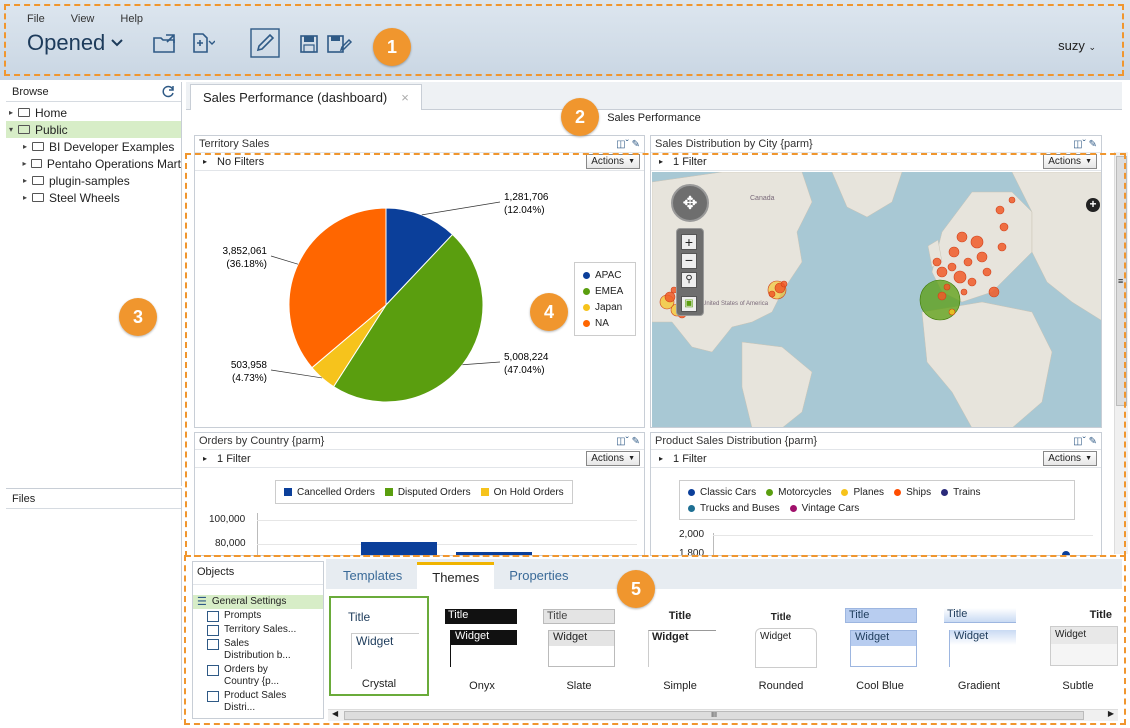 The height and width of the screenshot is (728, 1130). I want to click on object-prompts: Prompts, so click(258, 616).